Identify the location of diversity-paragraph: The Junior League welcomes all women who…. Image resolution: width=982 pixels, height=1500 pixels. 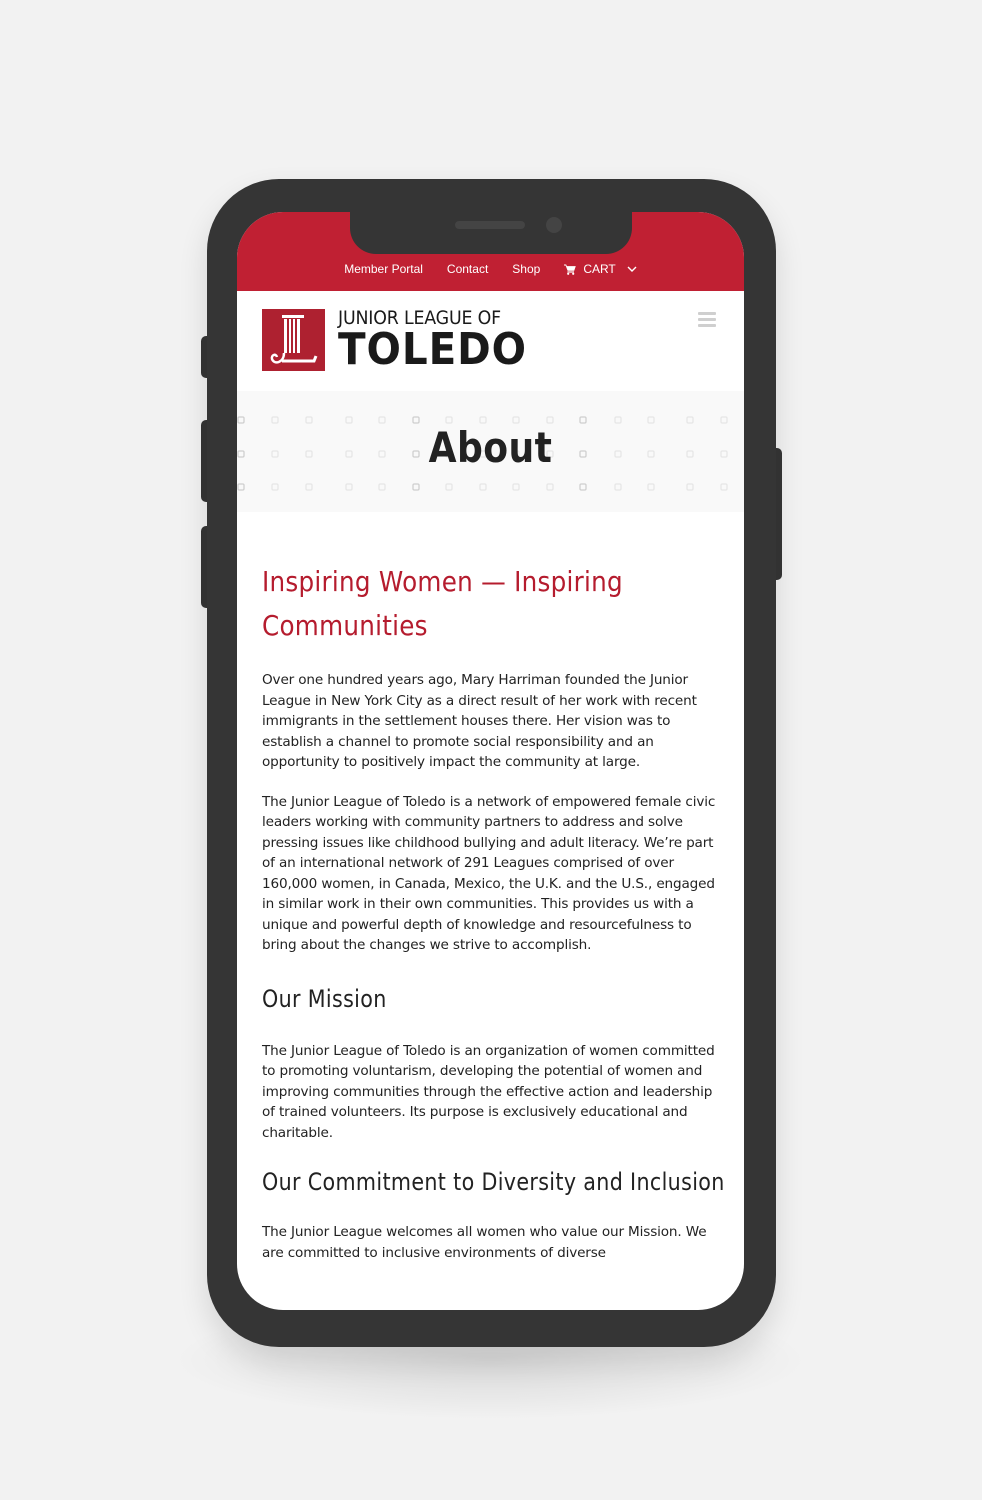
(484, 1242).